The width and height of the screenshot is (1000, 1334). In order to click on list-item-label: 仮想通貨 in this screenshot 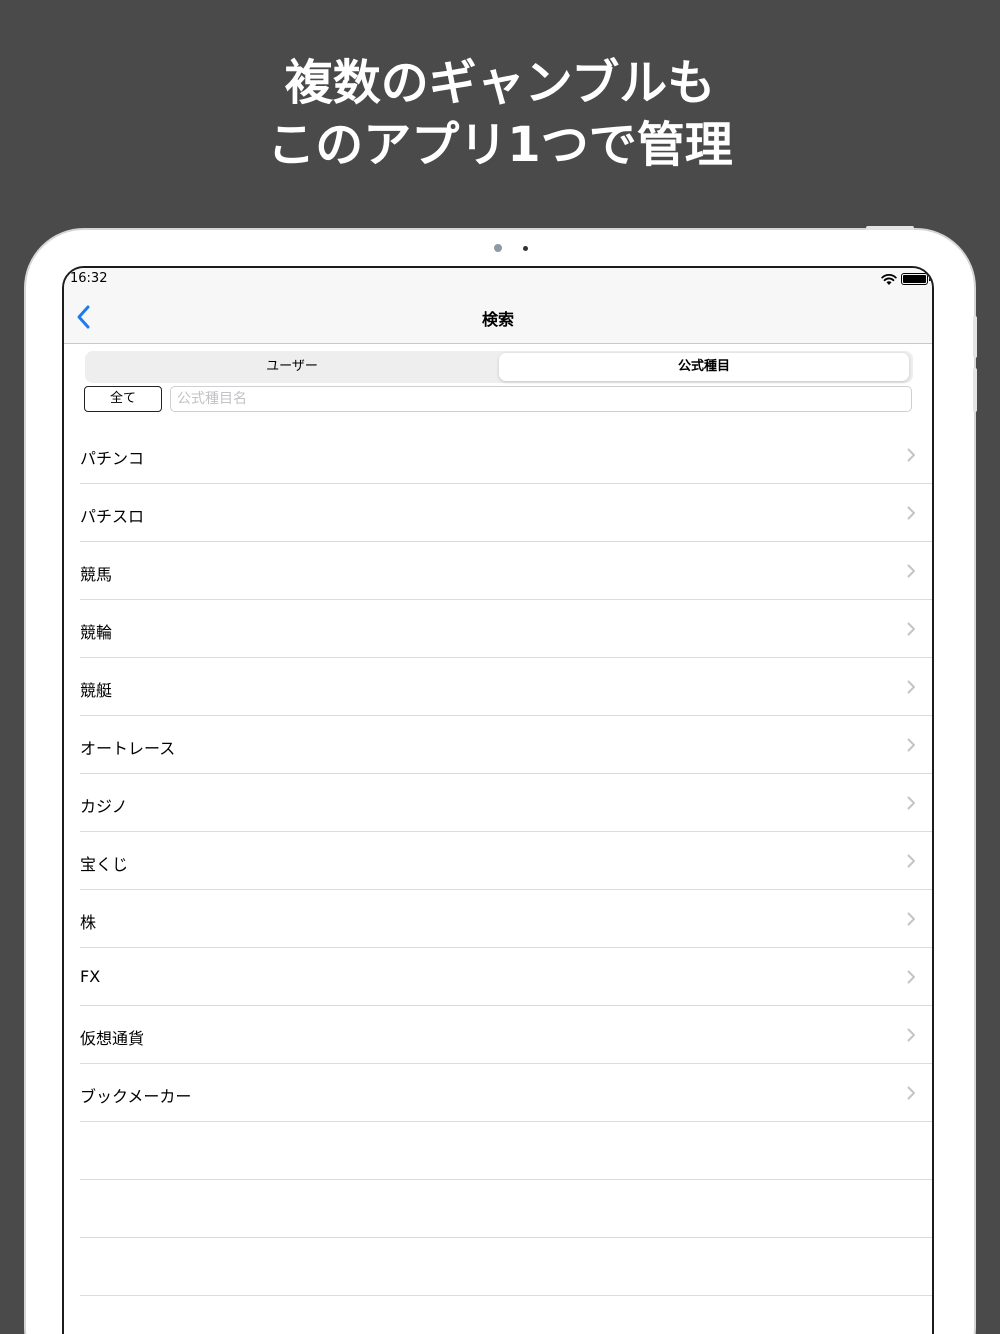, I will do `click(112, 1038)`.